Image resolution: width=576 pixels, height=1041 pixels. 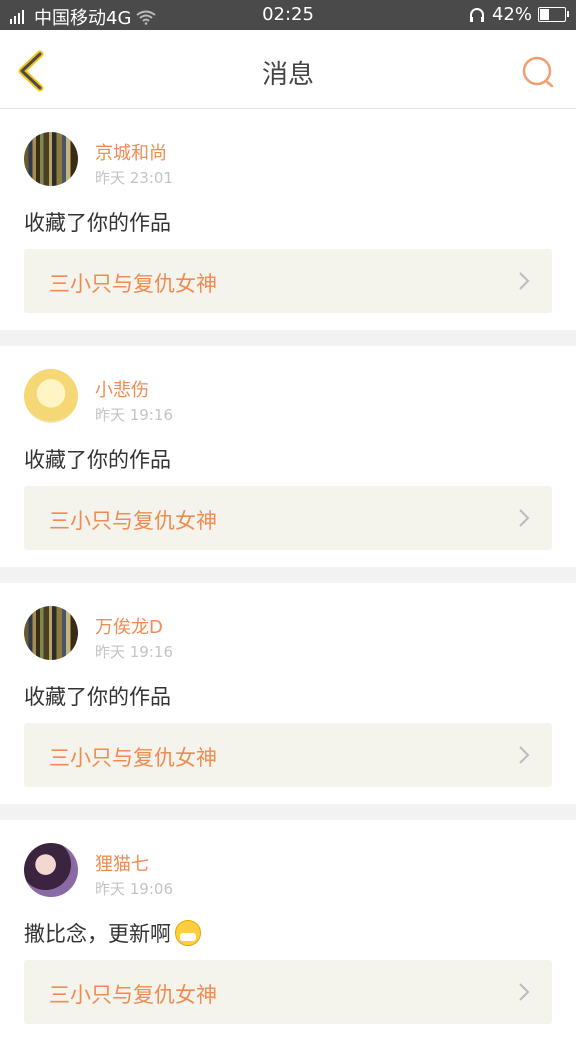 I want to click on headset-icon, so click(x=476, y=14).